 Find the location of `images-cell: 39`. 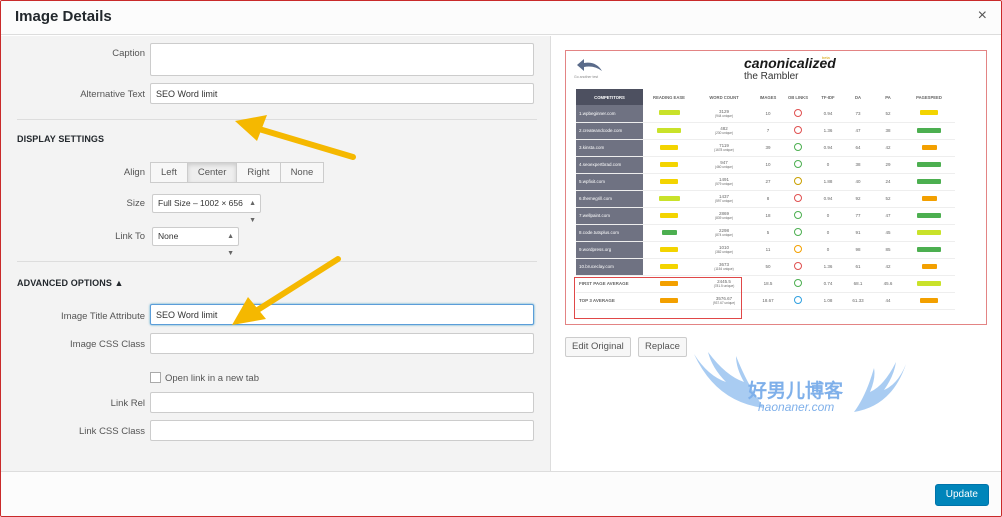

images-cell: 39 is located at coordinates (768, 148).